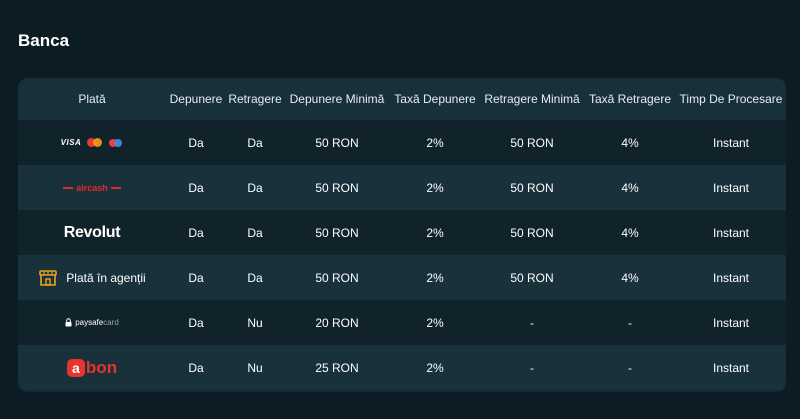 The height and width of the screenshot is (419, 800). I want to click on visa-mastercard-maestro-logo: VISA, so click(92, 142).